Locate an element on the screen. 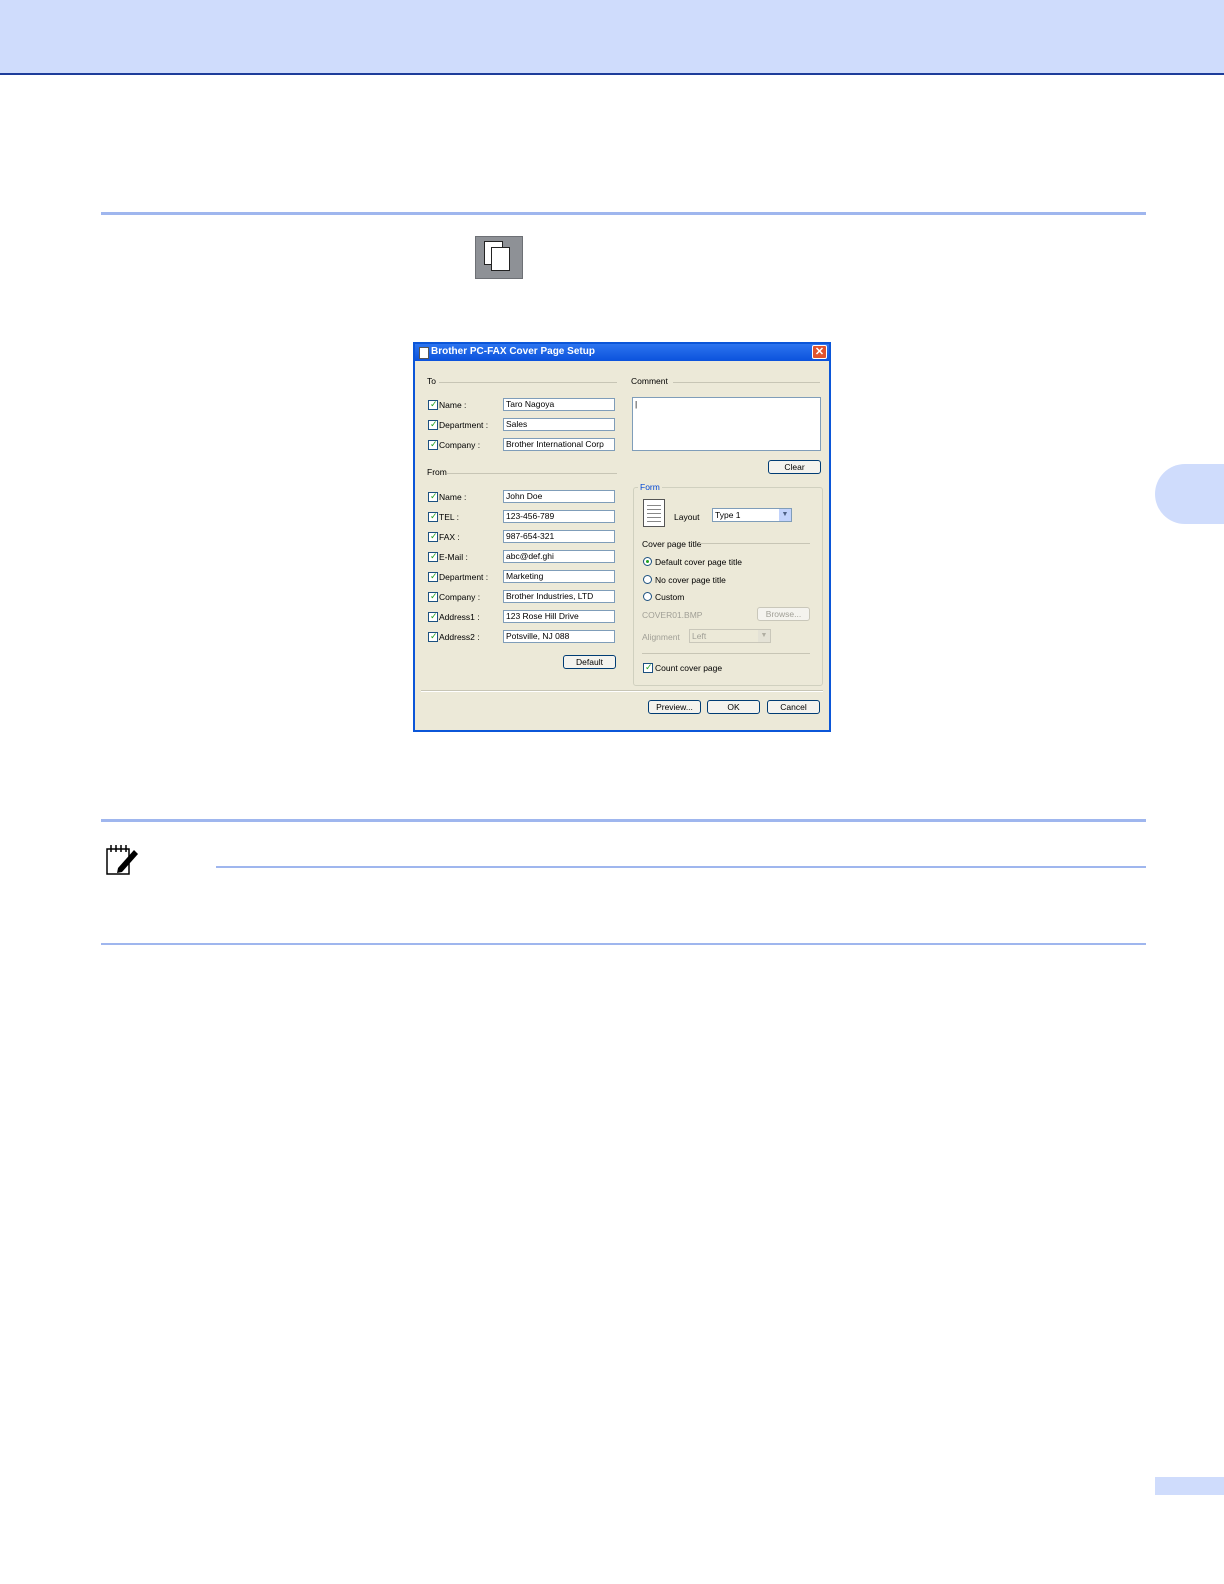 This screenshot has height=1584, width=1224. from-email-label: E-Mail : is located at coordinates (453, 557).